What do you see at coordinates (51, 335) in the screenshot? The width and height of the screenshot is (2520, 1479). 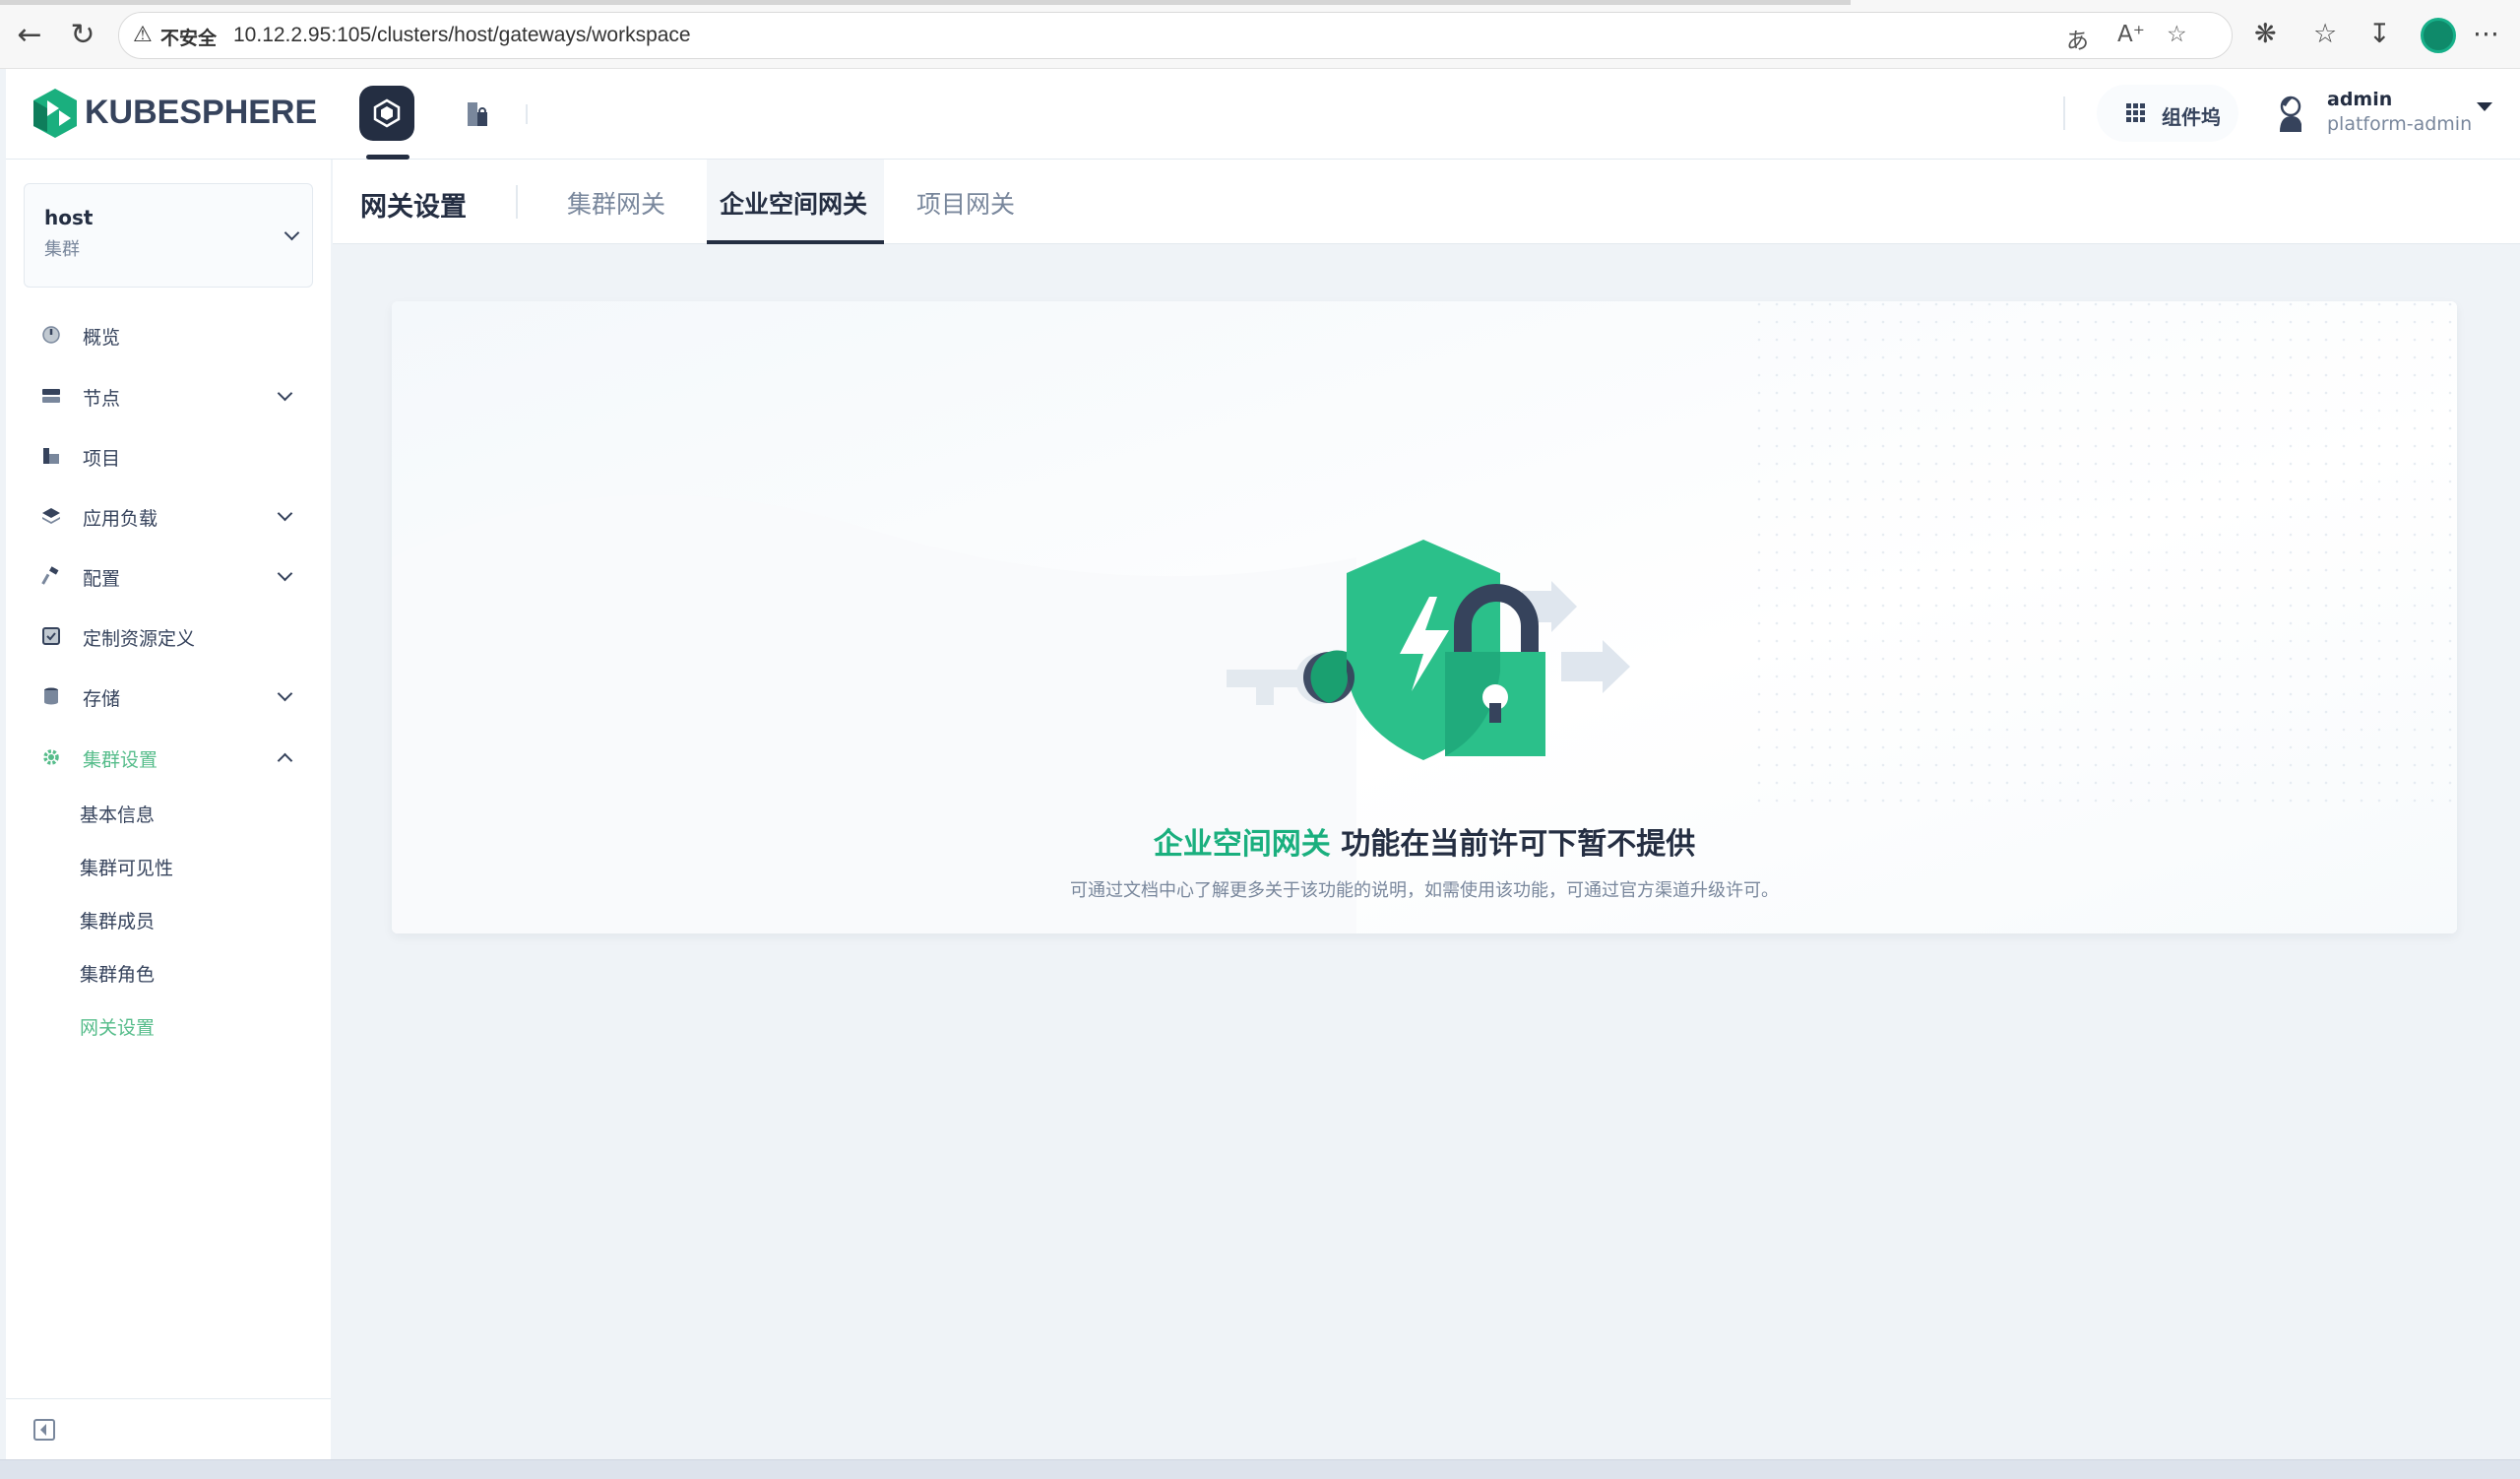 I see `dashboard-icon` at bounding box center [51, 335].